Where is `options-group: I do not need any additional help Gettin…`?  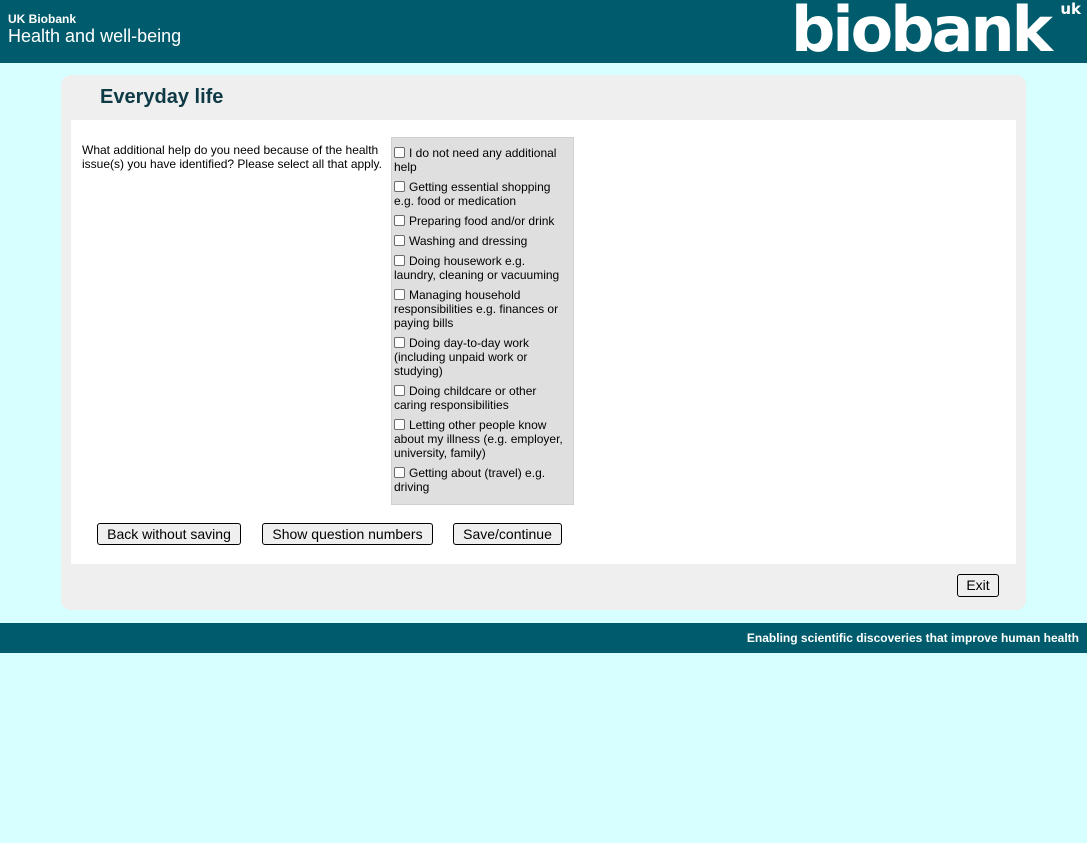 options-group: I do not need any additional help Gettin… is located at coordinates (482, 321).